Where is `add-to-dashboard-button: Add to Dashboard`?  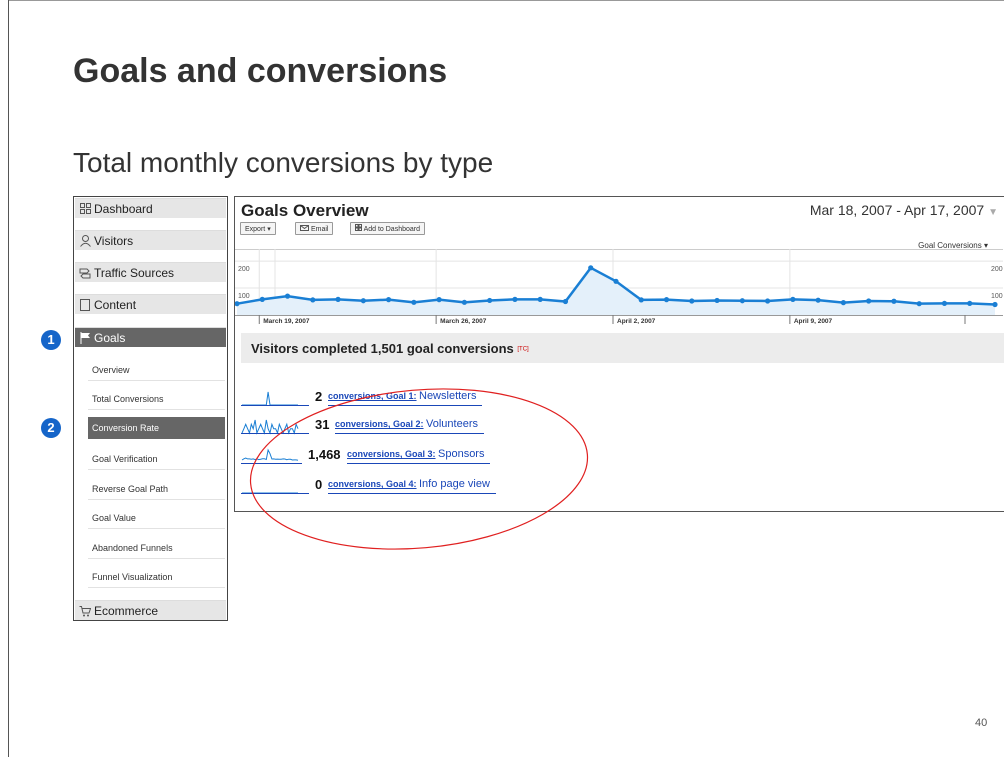 add-to-dashboard-button: Add to Dashboard is located at coordinates (387, 228).